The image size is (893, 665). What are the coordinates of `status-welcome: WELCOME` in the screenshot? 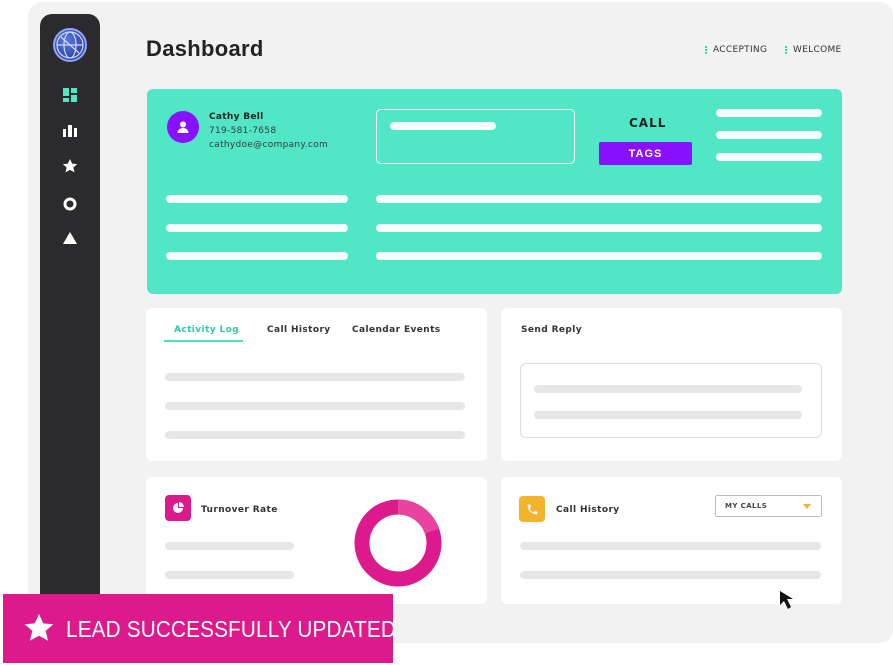 It's located at (813, 50).